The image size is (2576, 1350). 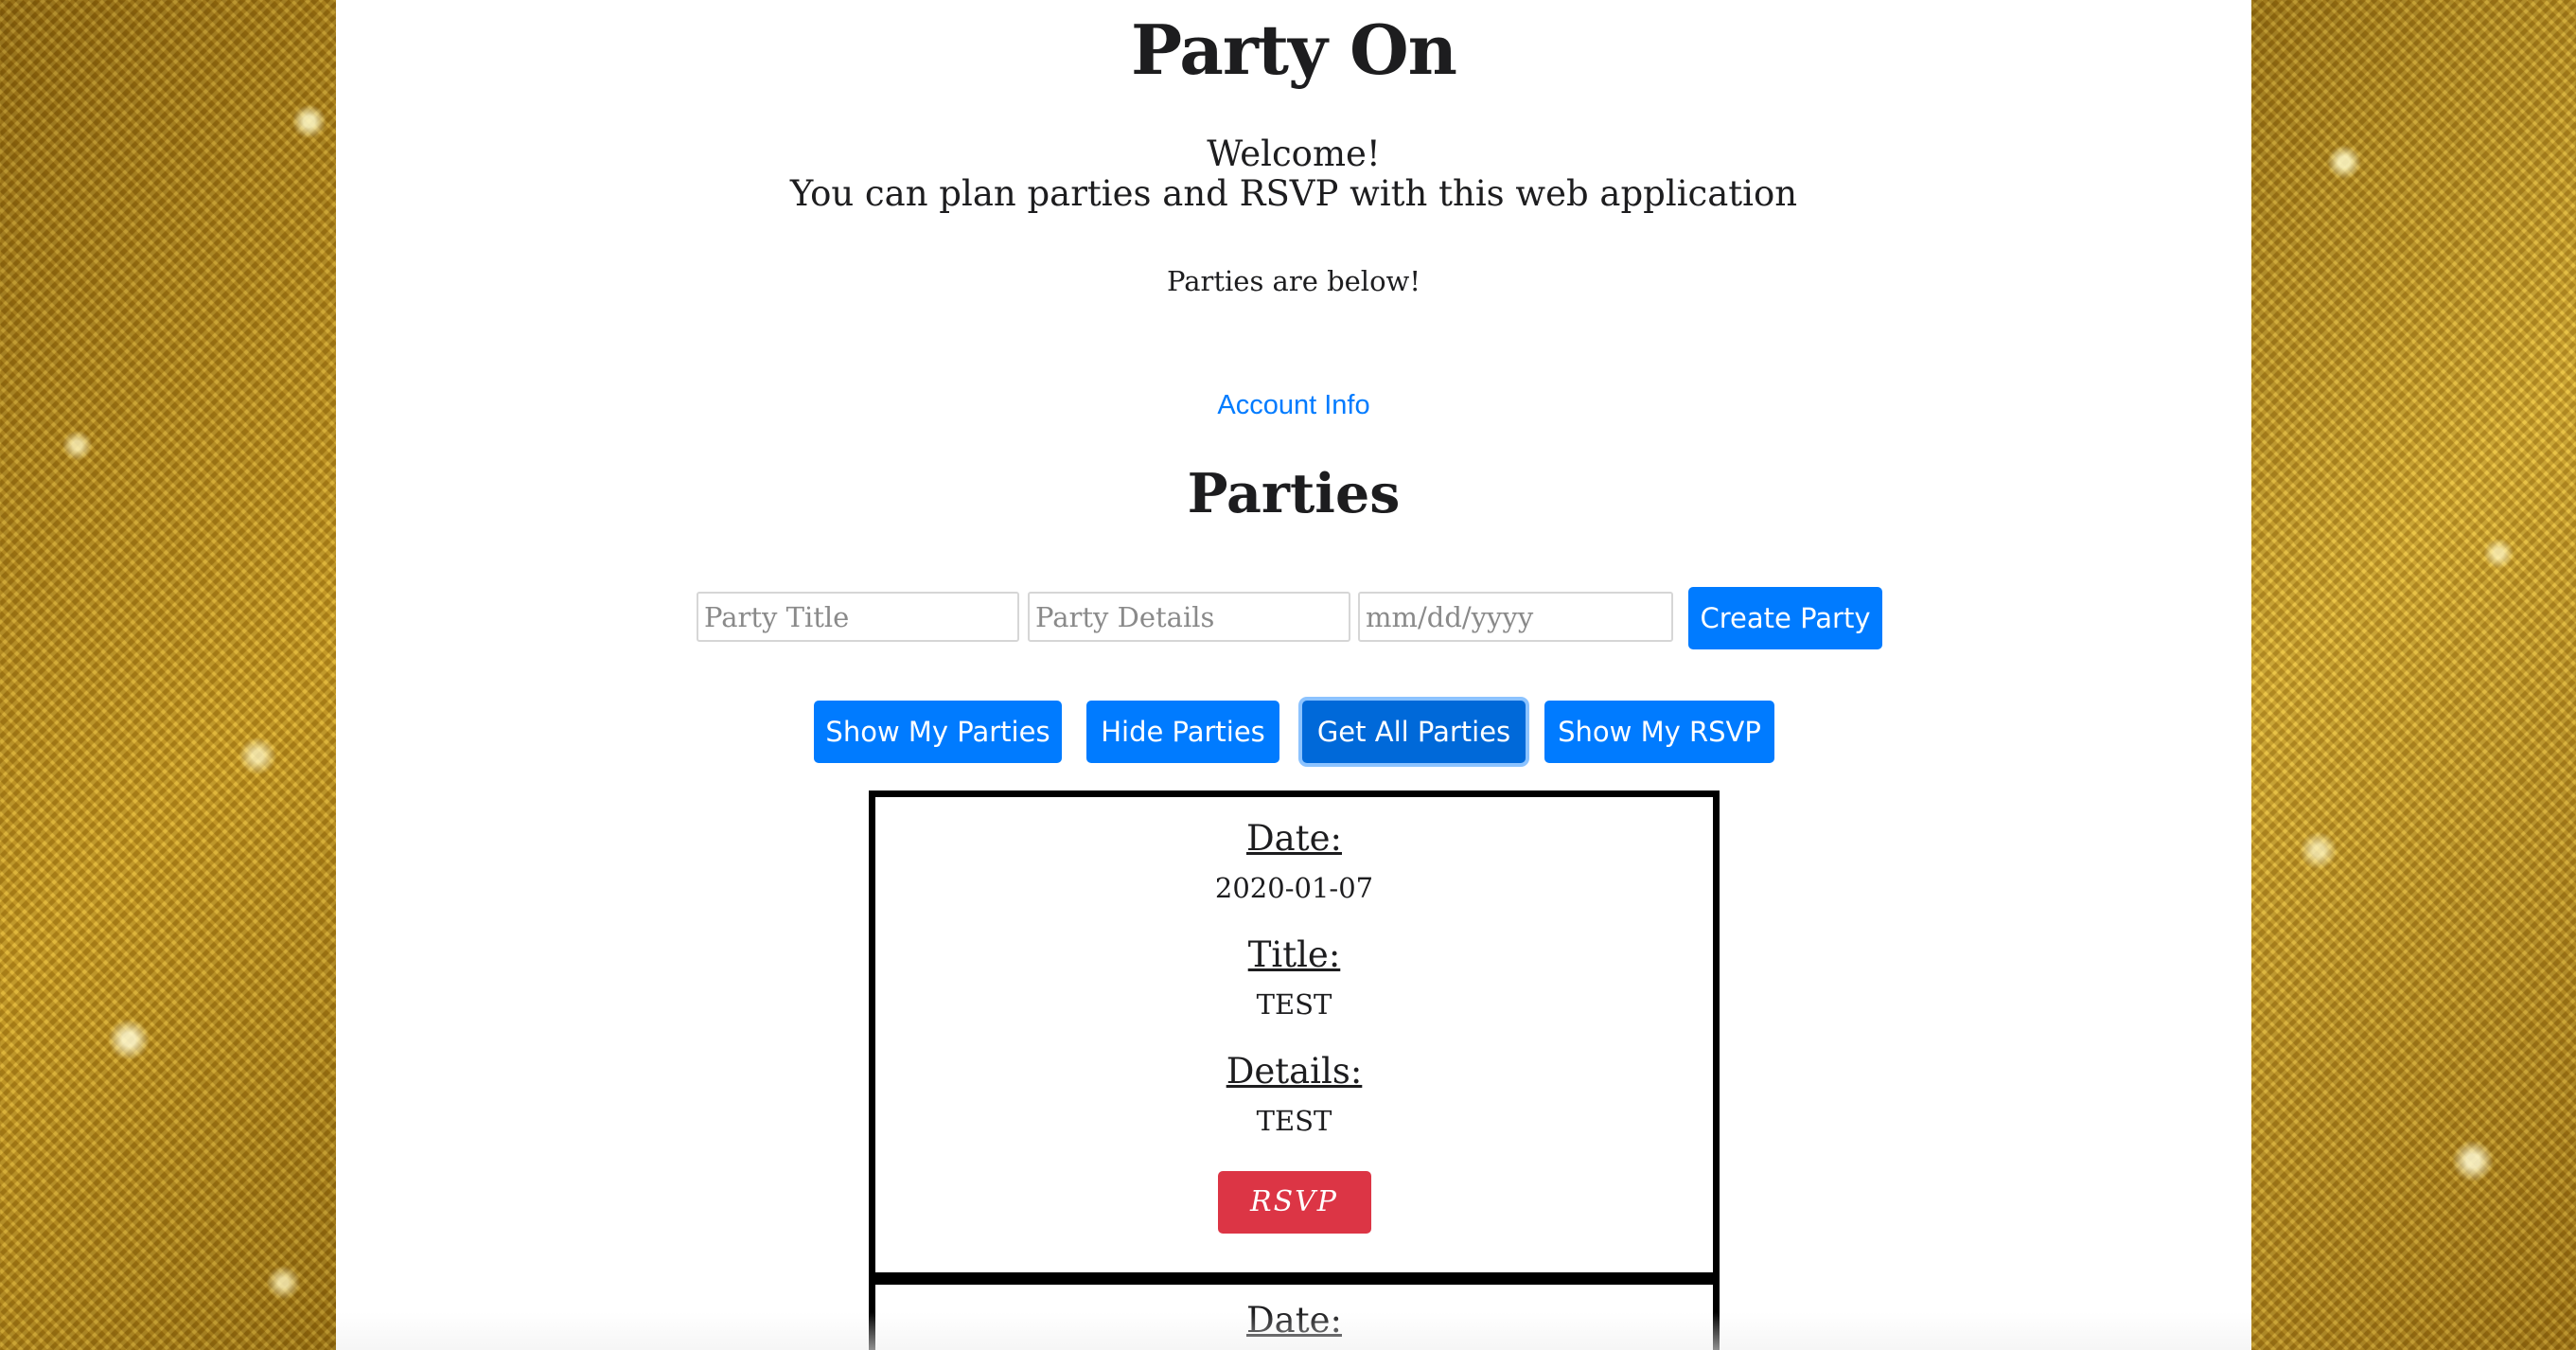 I want to click on details-label: Details:, so click(x=1294, y=1071).